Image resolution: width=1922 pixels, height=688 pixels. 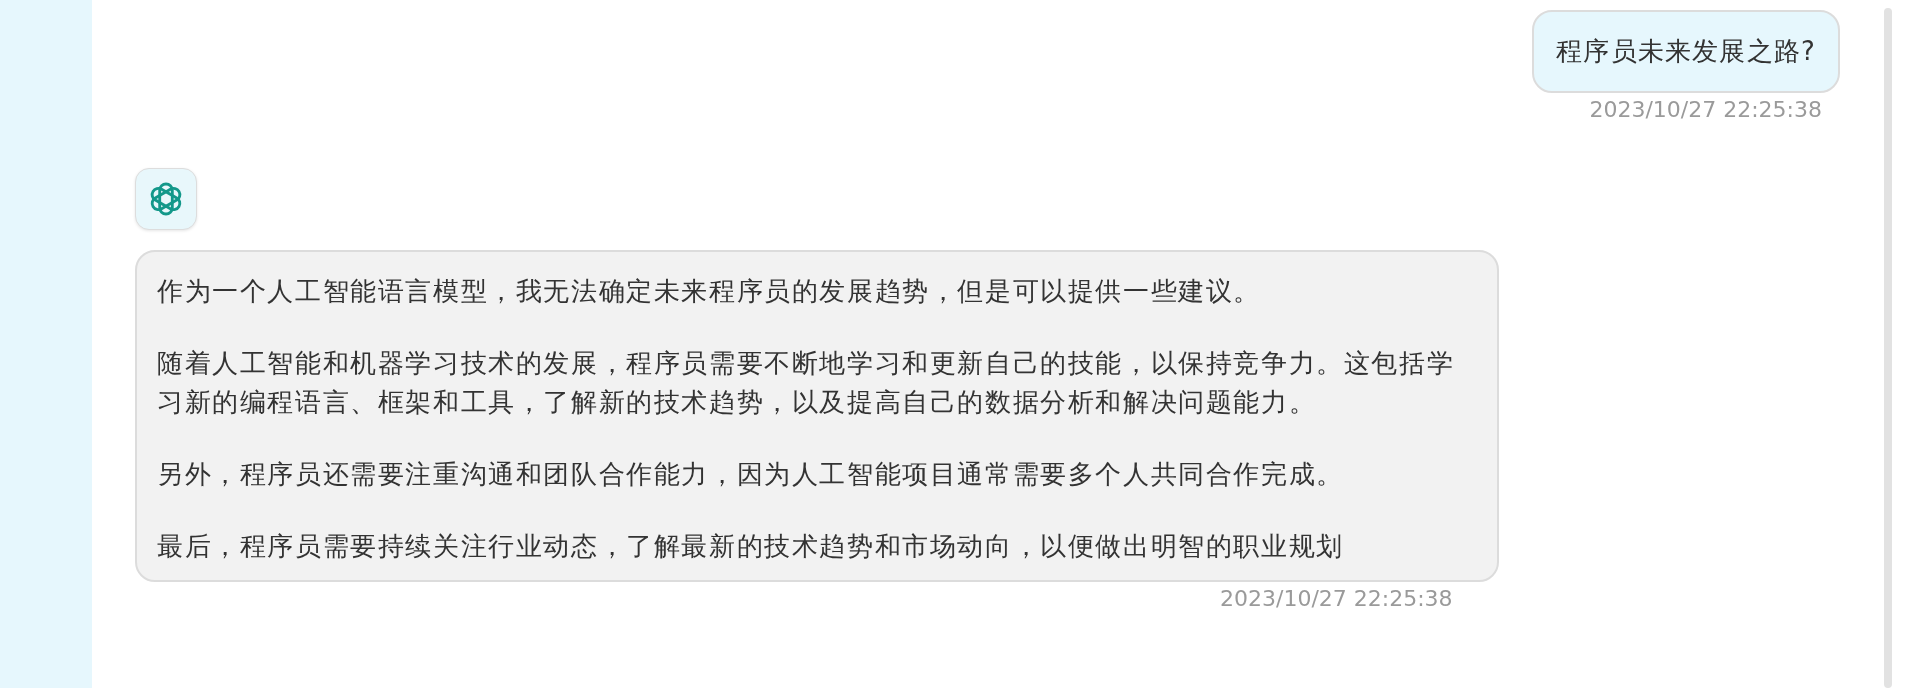 I want to click on message-paragraph: 另外，程序员还需要注重沟通和团队合作能力，因为人工智能项目通常需要多个人共同合作完成。, so click(x=751, y=474).